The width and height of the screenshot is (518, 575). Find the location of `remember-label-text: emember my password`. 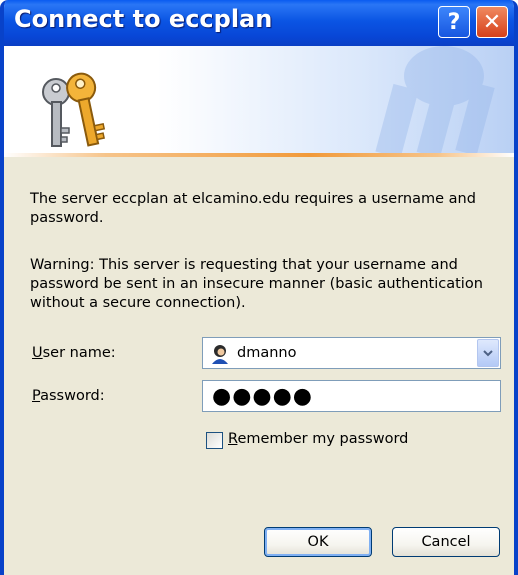

remember-label-text: emember my password is located at coordinates (323, 439).